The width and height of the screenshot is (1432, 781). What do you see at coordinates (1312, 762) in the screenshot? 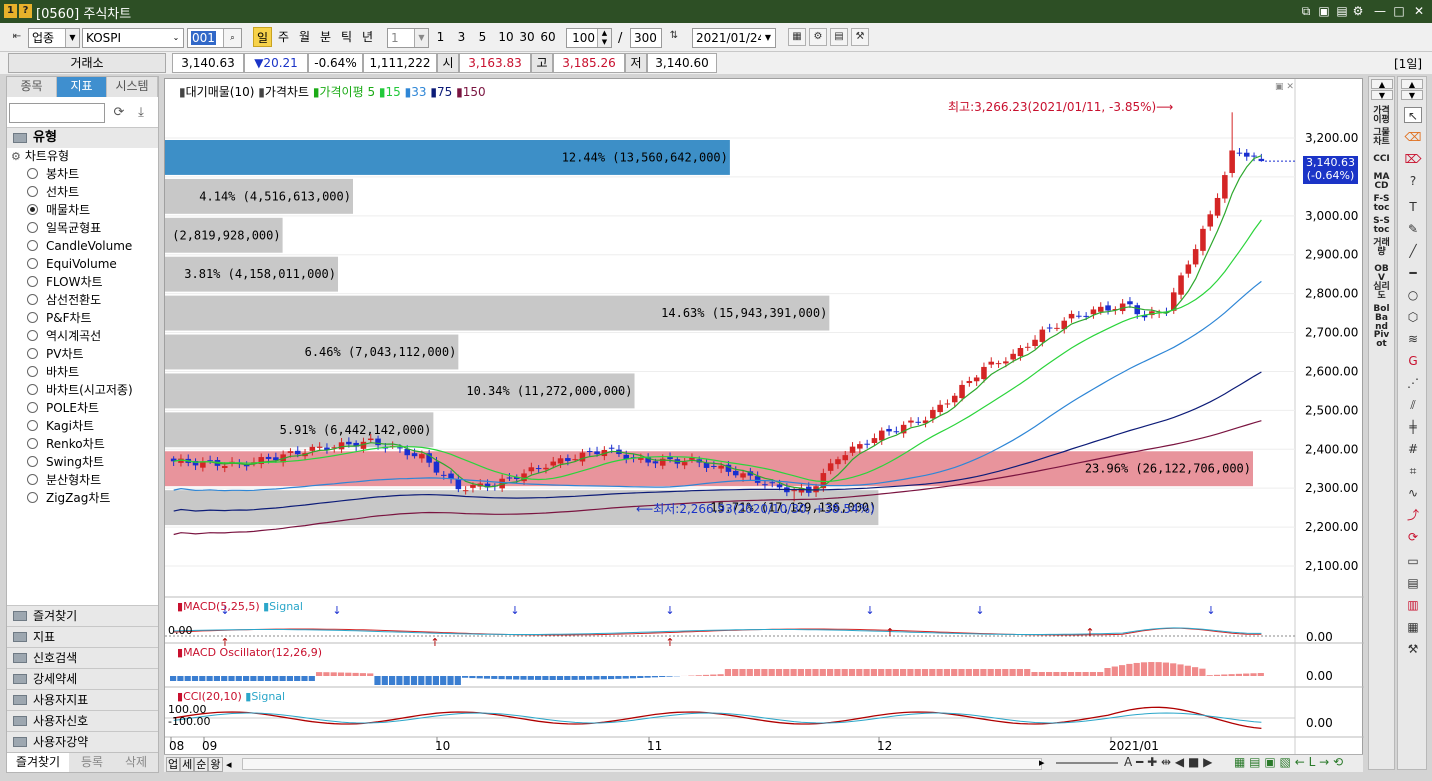
I see `line-icon: L` at bounding box center [1312, 762].